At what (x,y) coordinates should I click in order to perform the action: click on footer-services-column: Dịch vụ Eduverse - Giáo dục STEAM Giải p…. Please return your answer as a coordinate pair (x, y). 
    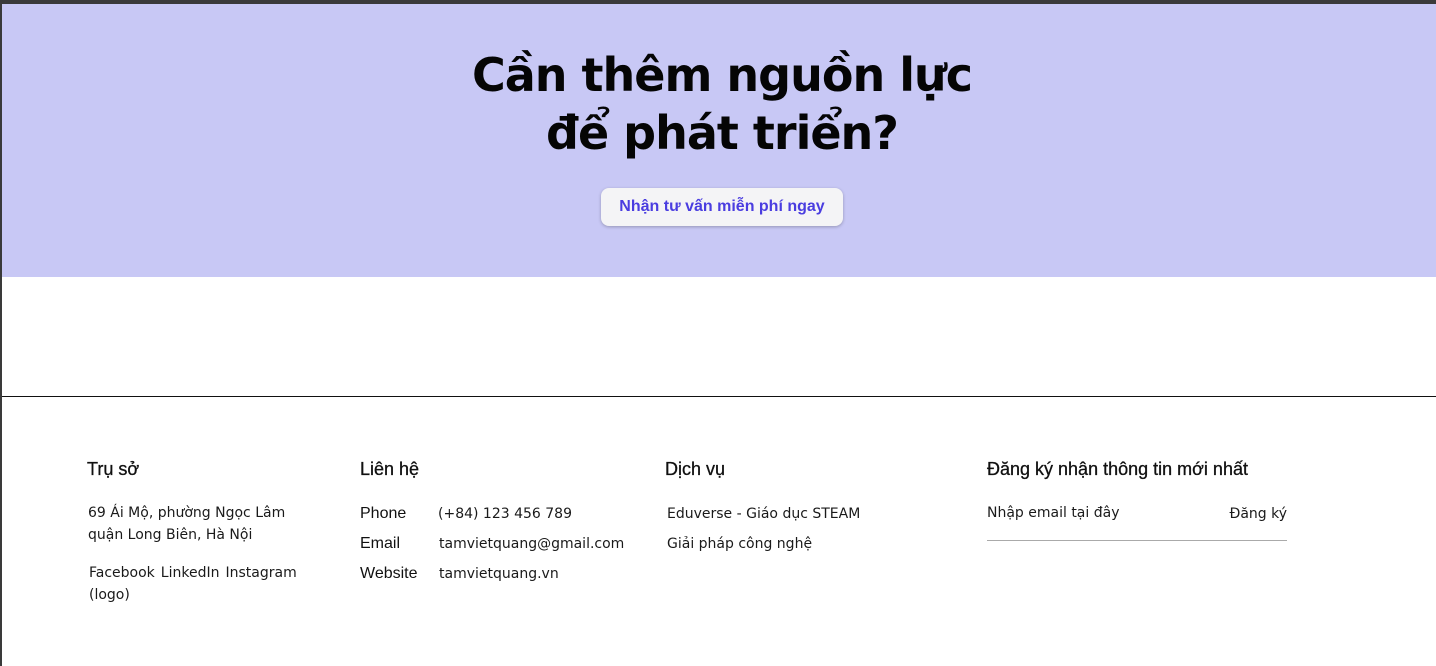
    Looking at the image, I should click on (795, 504).